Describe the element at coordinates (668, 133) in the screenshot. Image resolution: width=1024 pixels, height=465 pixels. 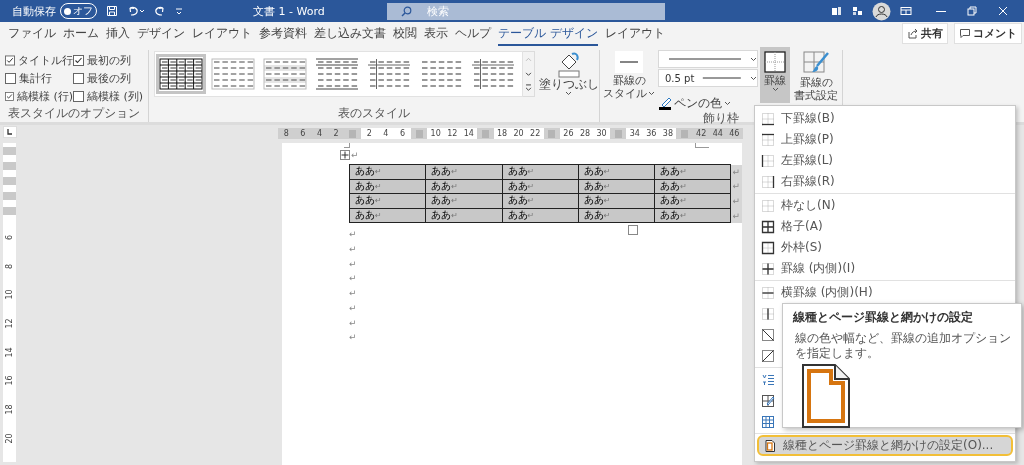
I see `ruler-number: 38` at that location.